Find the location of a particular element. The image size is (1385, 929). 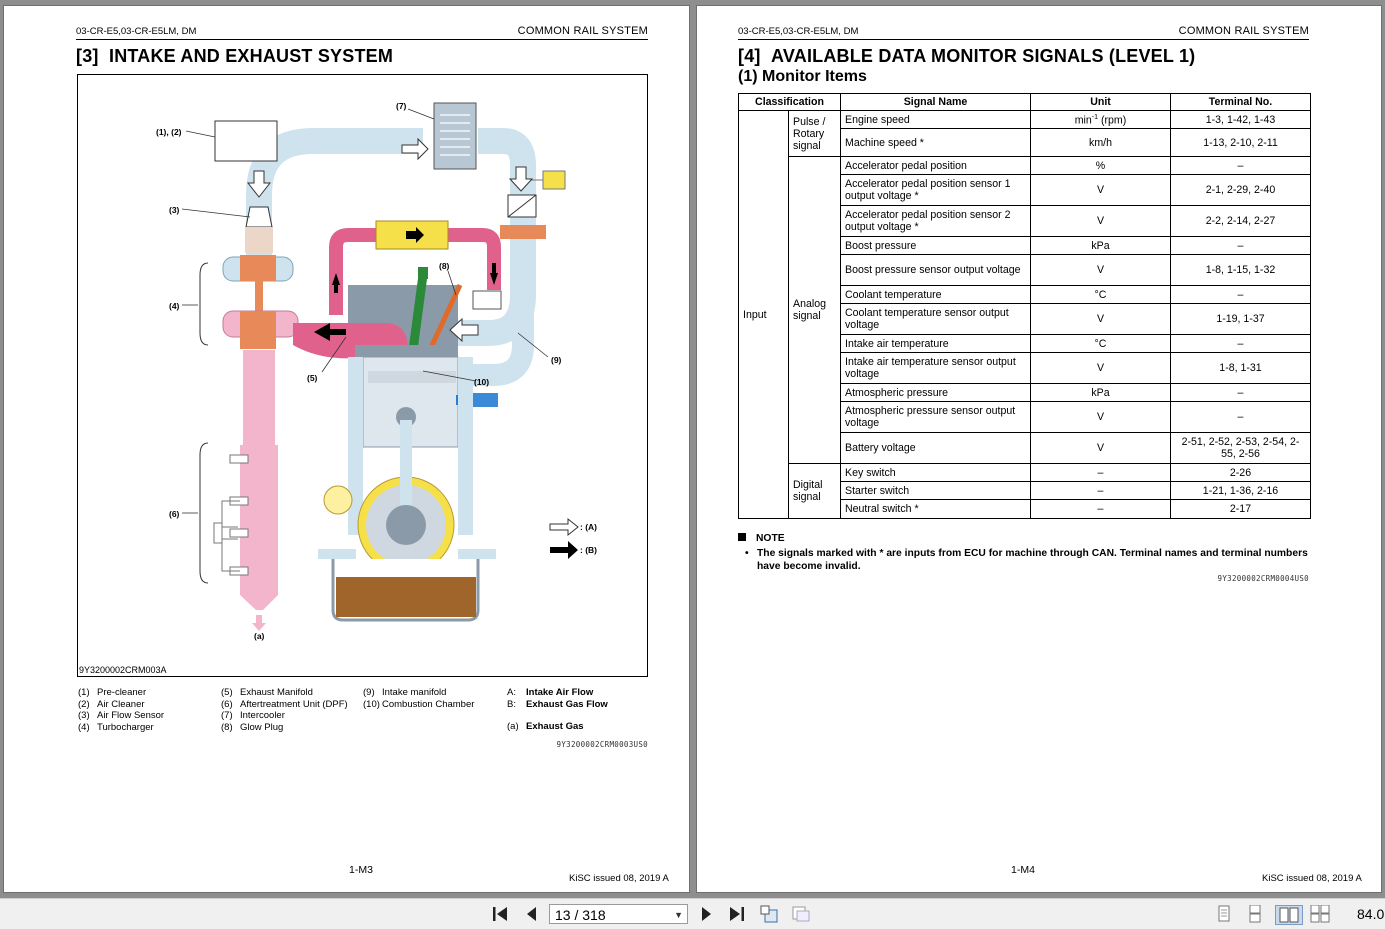

note-bullet-square is located at coordinates (742, 537).